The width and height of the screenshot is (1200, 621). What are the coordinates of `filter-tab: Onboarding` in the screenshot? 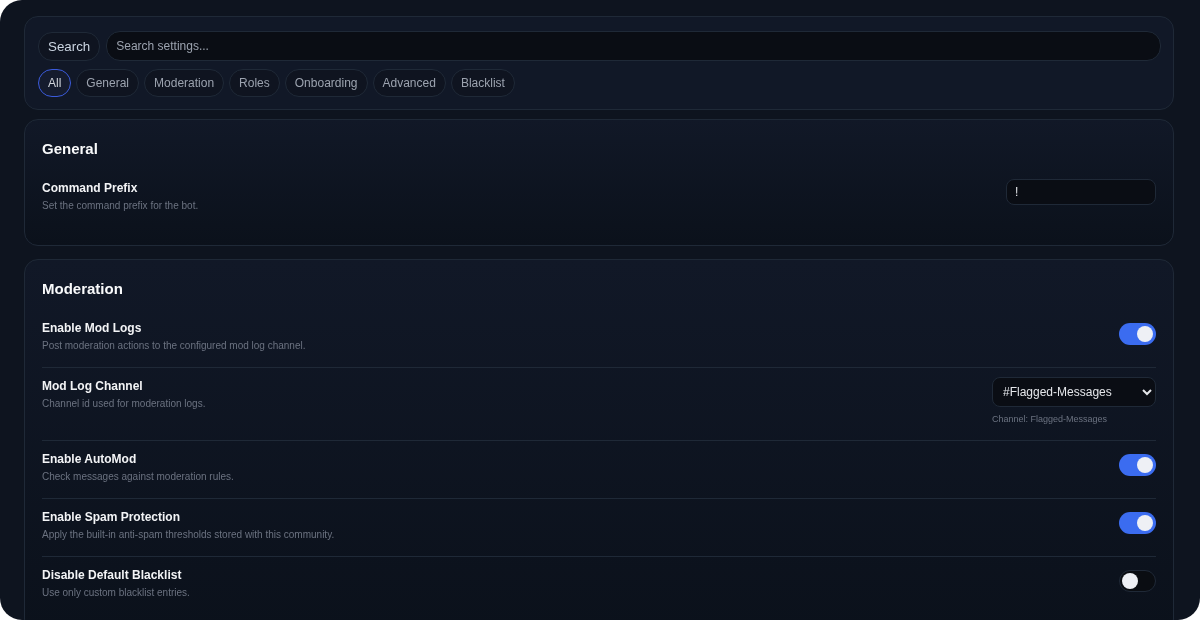 It's located at (326, 83).